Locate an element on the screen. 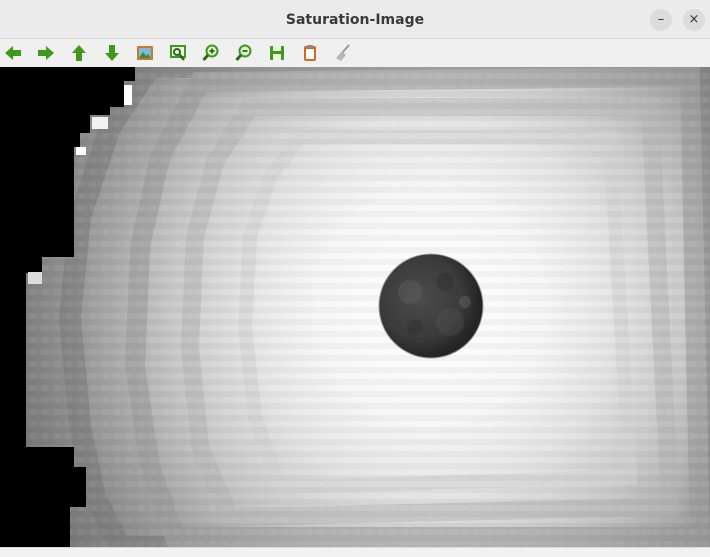  clipboard-button is located at coordinates (310, 53).